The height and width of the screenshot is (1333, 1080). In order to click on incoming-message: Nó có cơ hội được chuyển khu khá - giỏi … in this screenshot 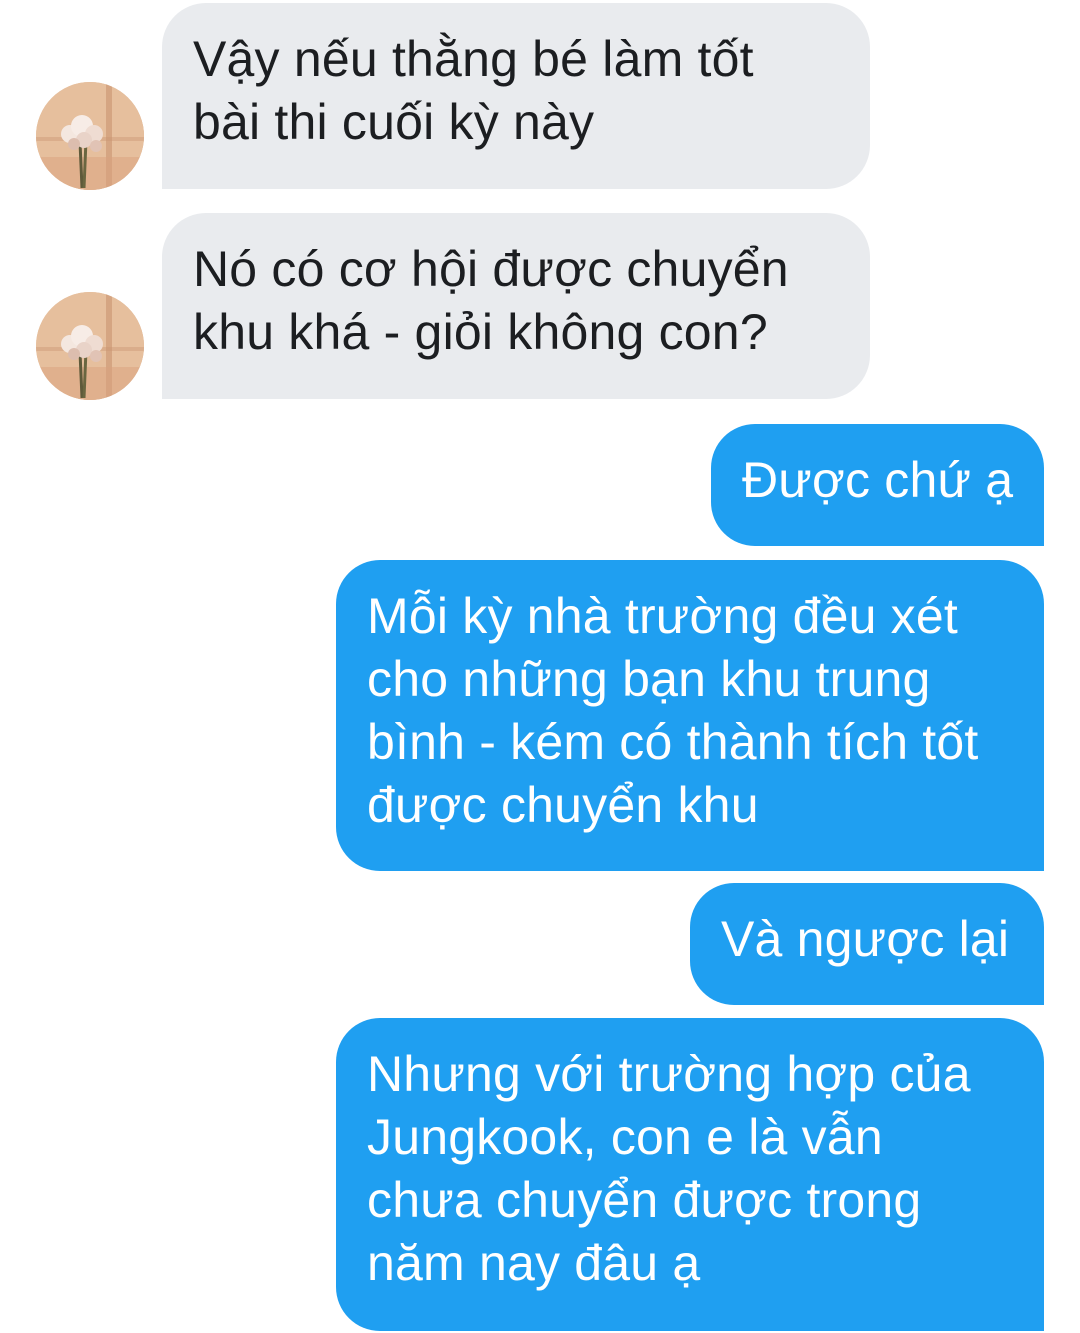, I will do `click(516, 306)`.